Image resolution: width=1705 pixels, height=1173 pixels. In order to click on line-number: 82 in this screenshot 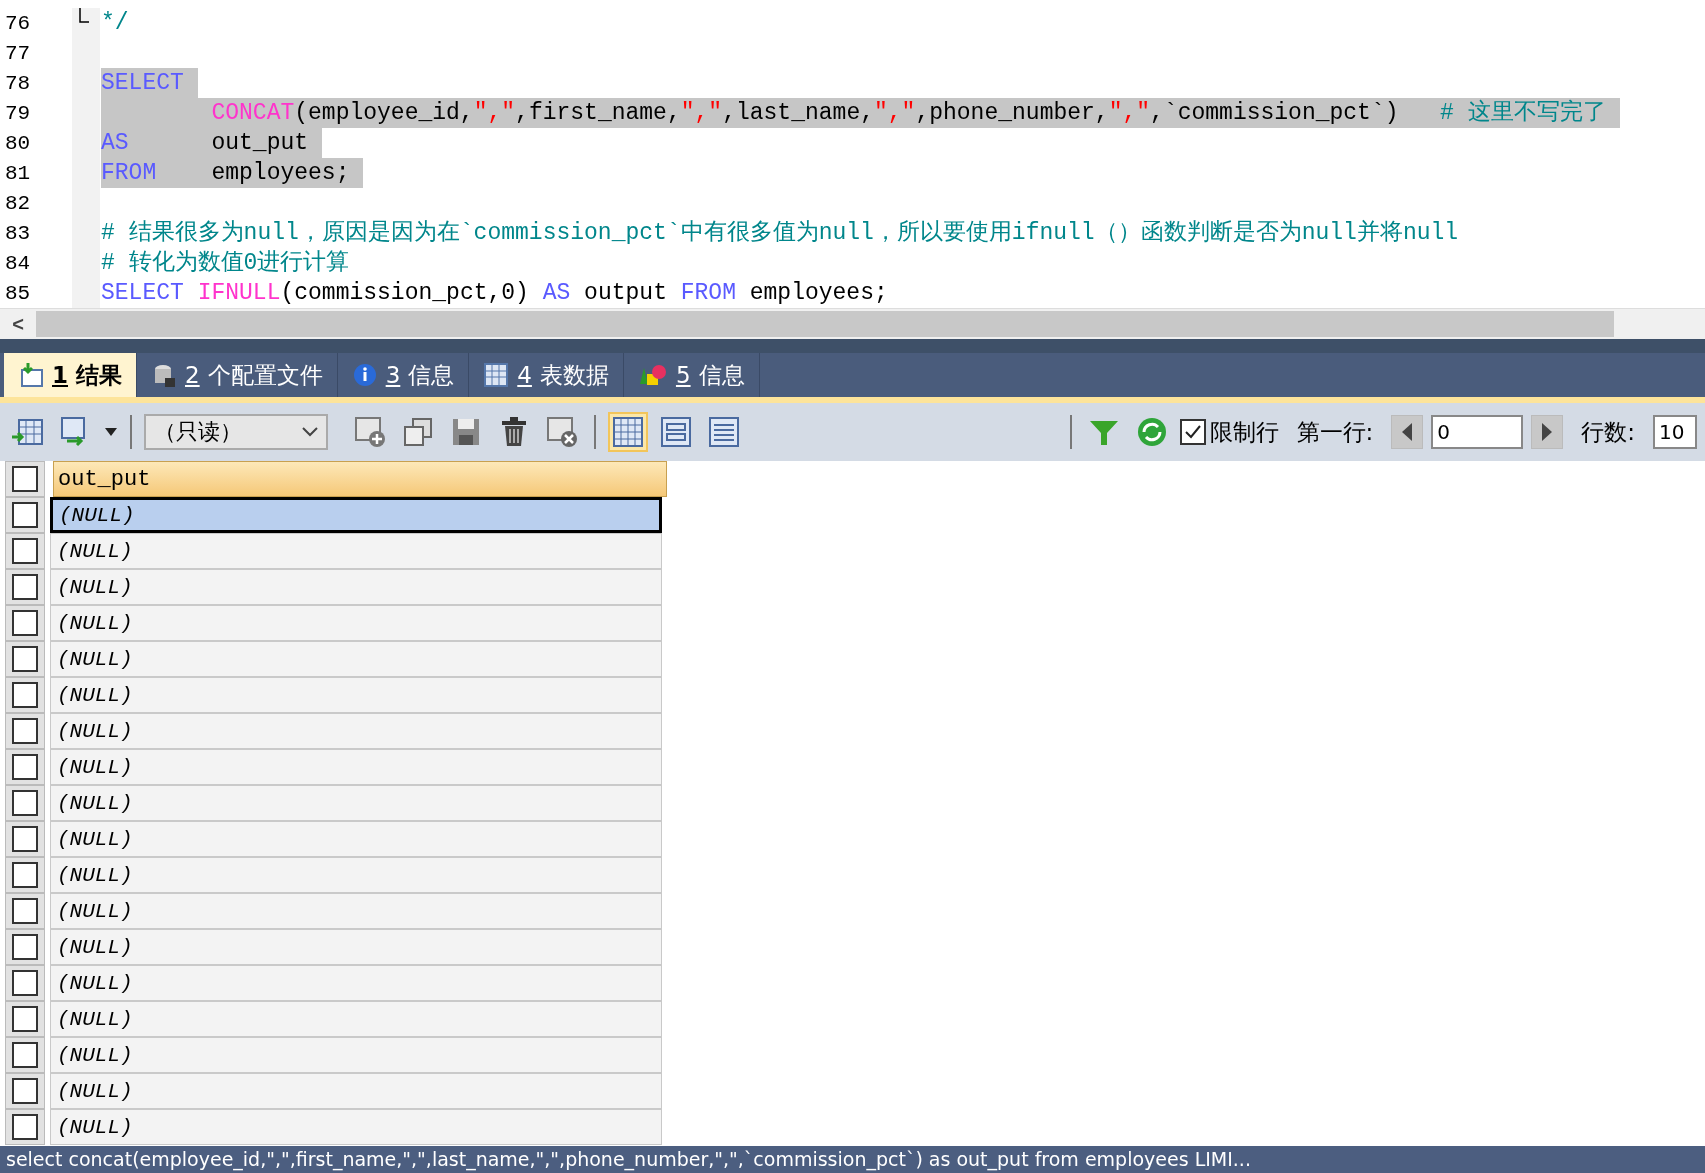, I will do `click(18, 203)`.